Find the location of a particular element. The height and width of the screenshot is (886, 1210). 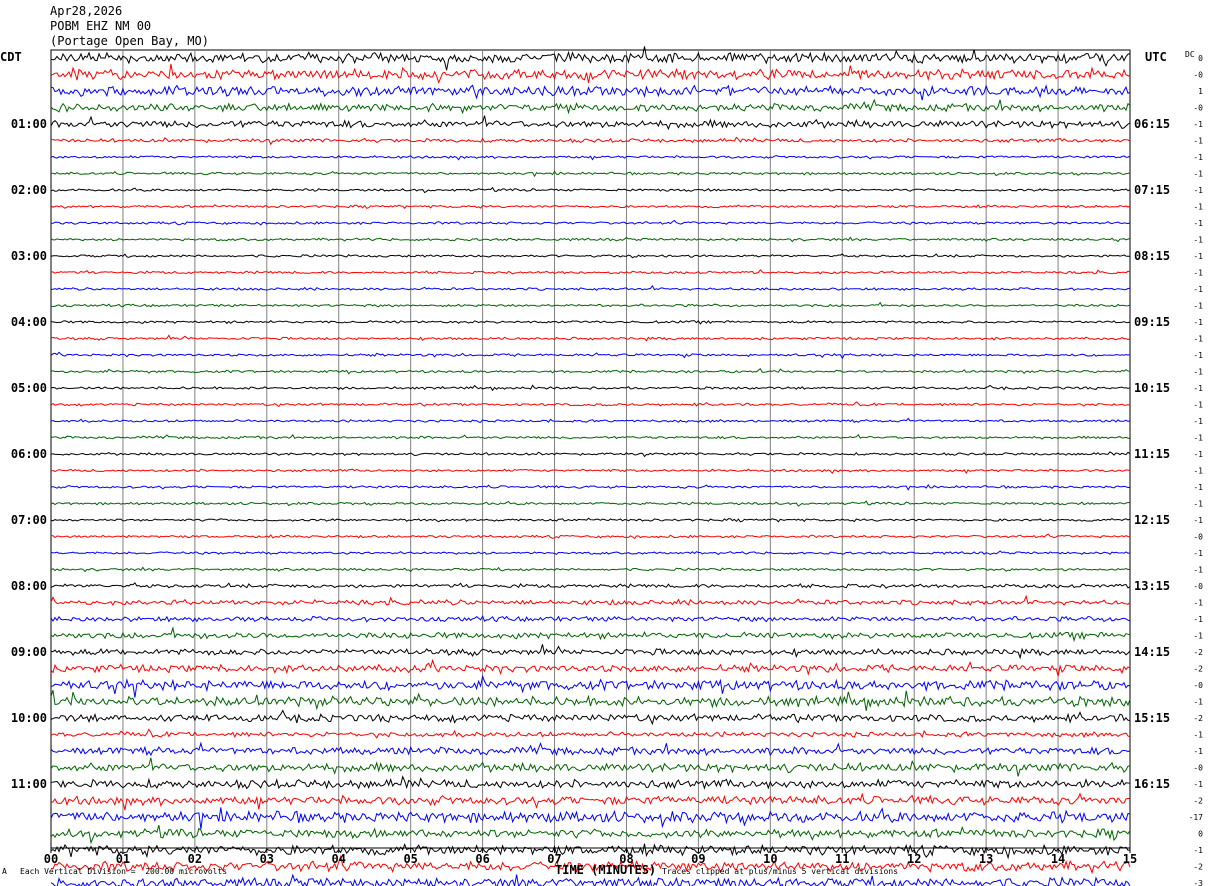

dc-offset-label: 0 is located at coordinates (1200, 834).